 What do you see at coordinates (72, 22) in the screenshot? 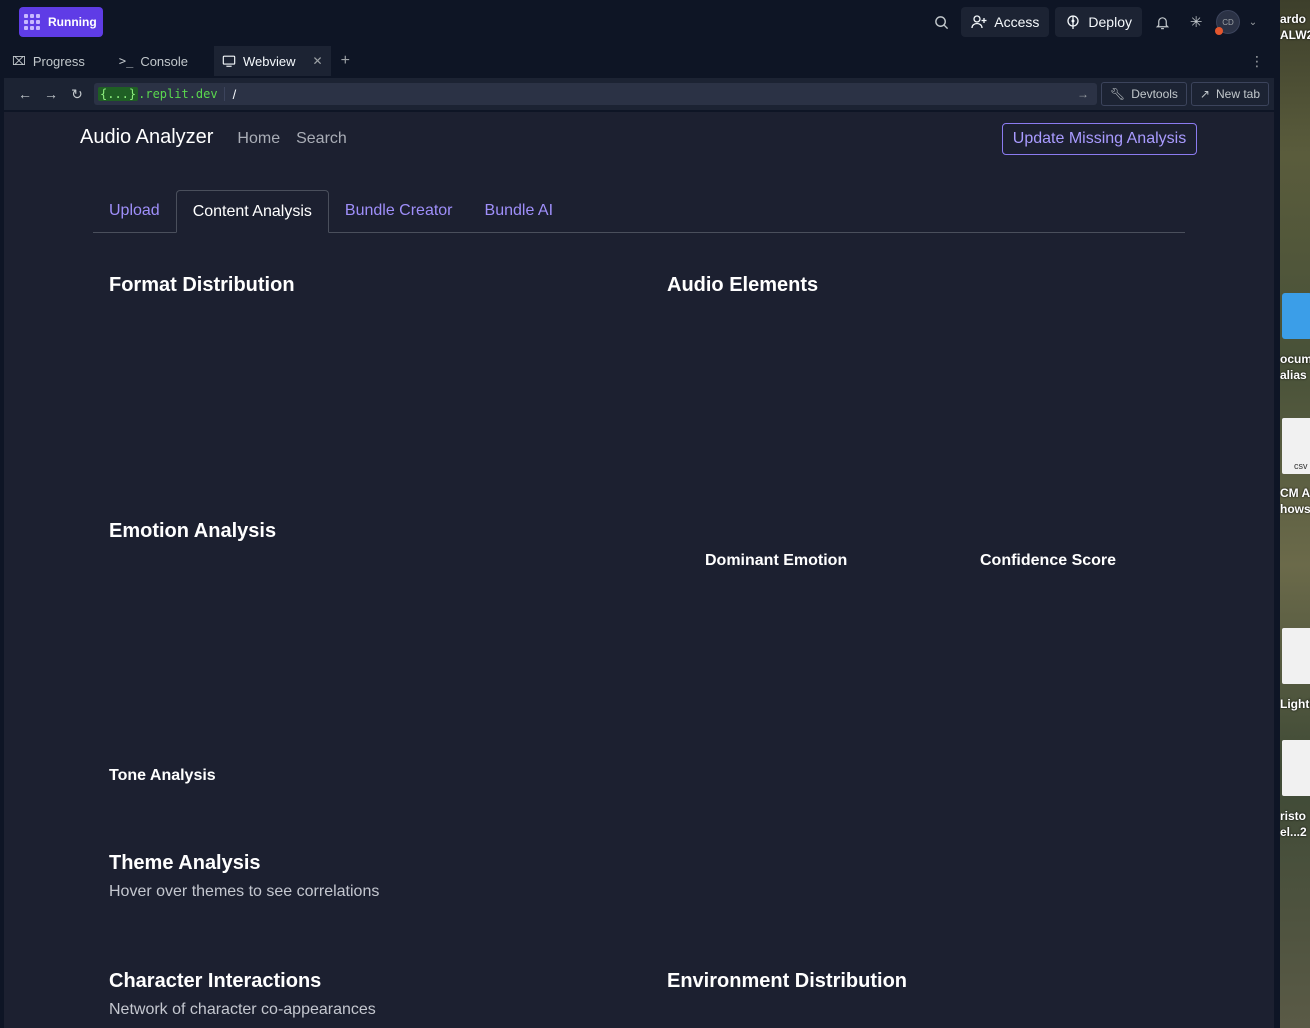
I see `run-status-label: Running` at bounding box center [72, 22].